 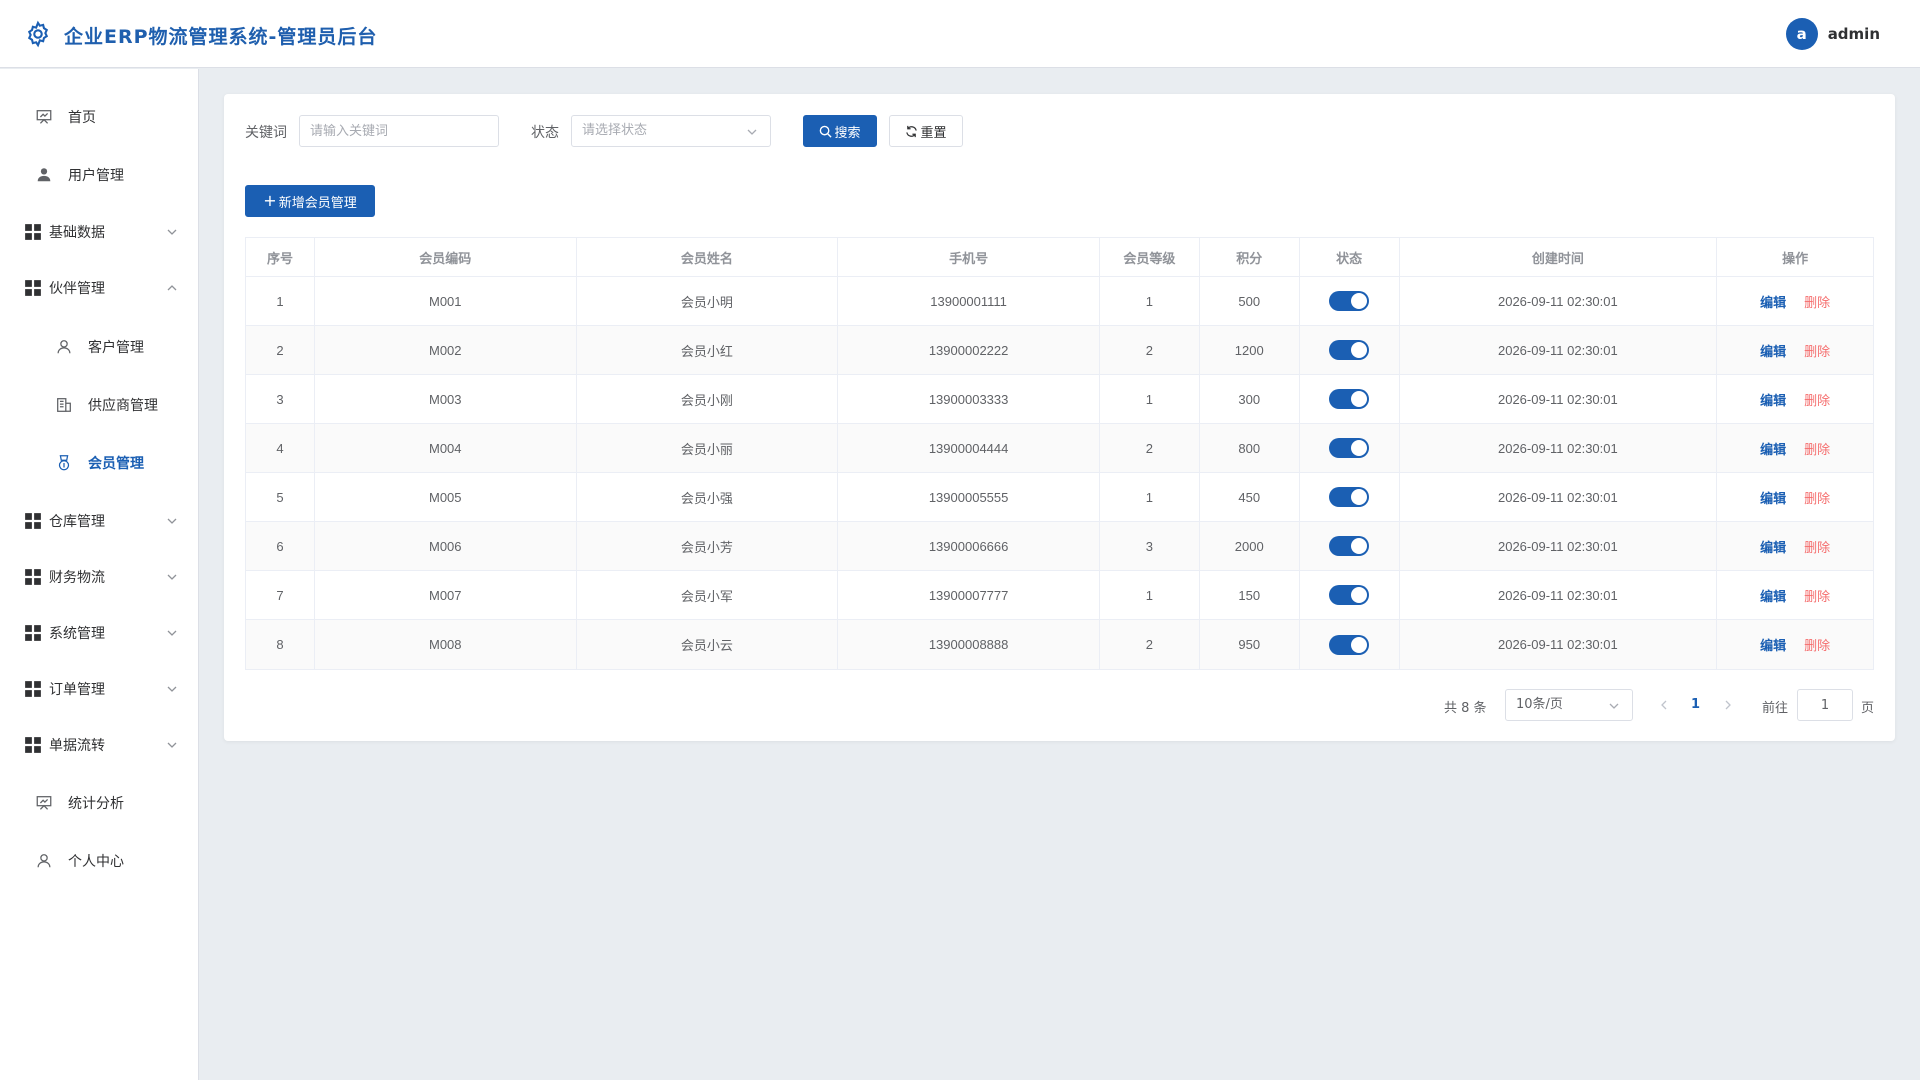 What do you see at coordinates (116, 464) in the screenshot?
I see `sidebar-item-label: 会员管理` at bounding box center [116, 464].